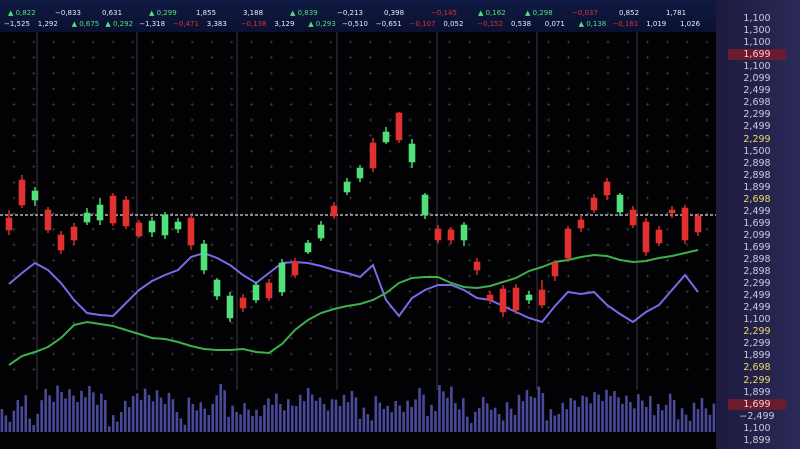 The width and height of the screenshot is (800, 449). Describe the element at coordinates (112, 13) in the screenshot. I see `ticker-value: 0,631` at that location.